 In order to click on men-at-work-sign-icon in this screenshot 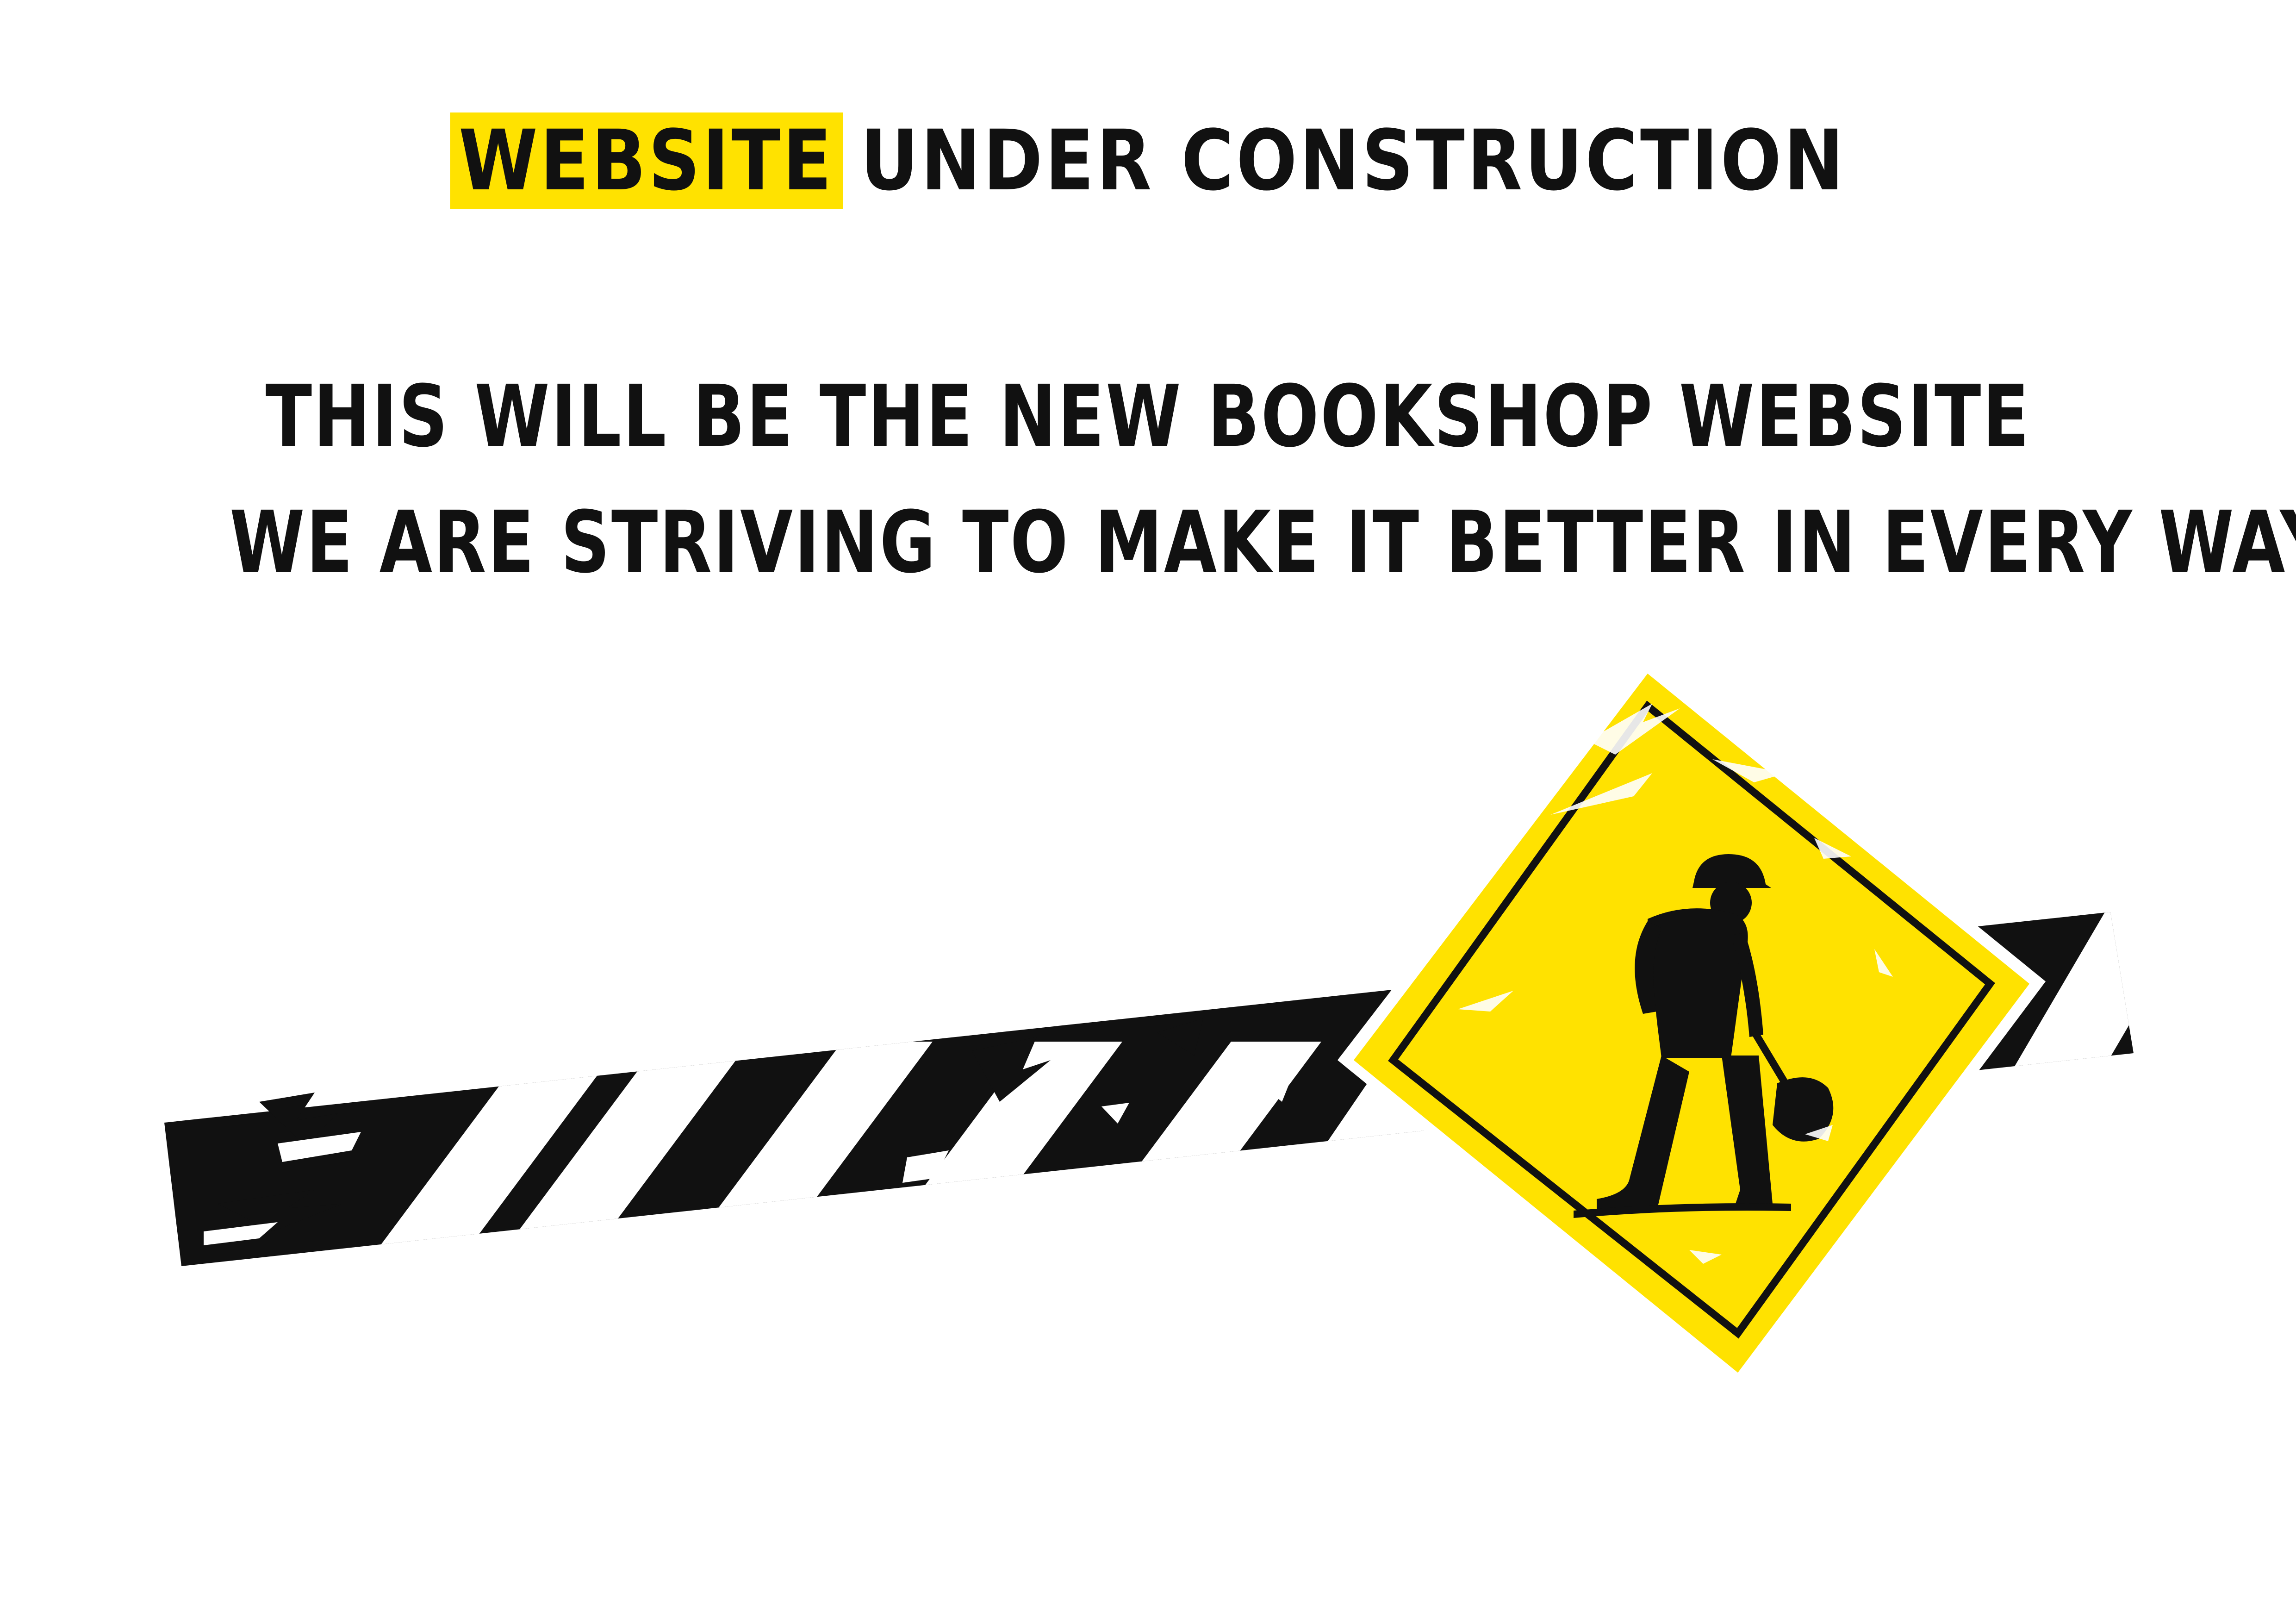, I will do `click(1692, 1023)`.